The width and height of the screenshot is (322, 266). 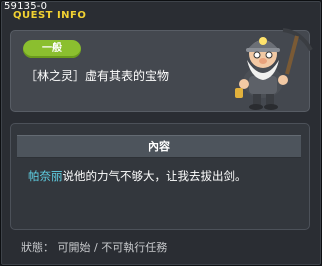 I want to click on quest-content-text: 帕奈丽说他的力气不够大，让我去拔出剑。, so click(x=137, y=176).